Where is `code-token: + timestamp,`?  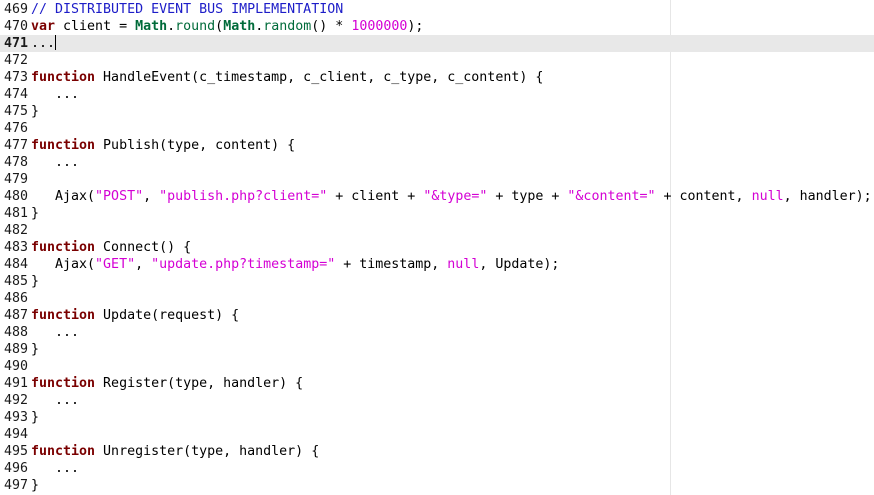
code-token: + timestamp, is located at coordinates (391, 264).